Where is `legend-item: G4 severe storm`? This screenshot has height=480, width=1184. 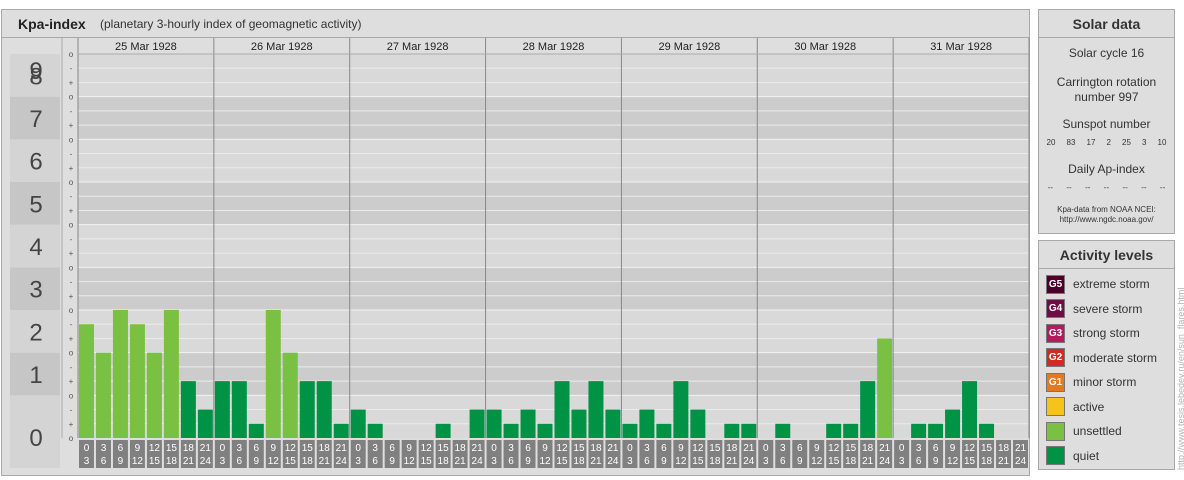
legend-item: G4 severe storm is located at coordinates (1094, 308).